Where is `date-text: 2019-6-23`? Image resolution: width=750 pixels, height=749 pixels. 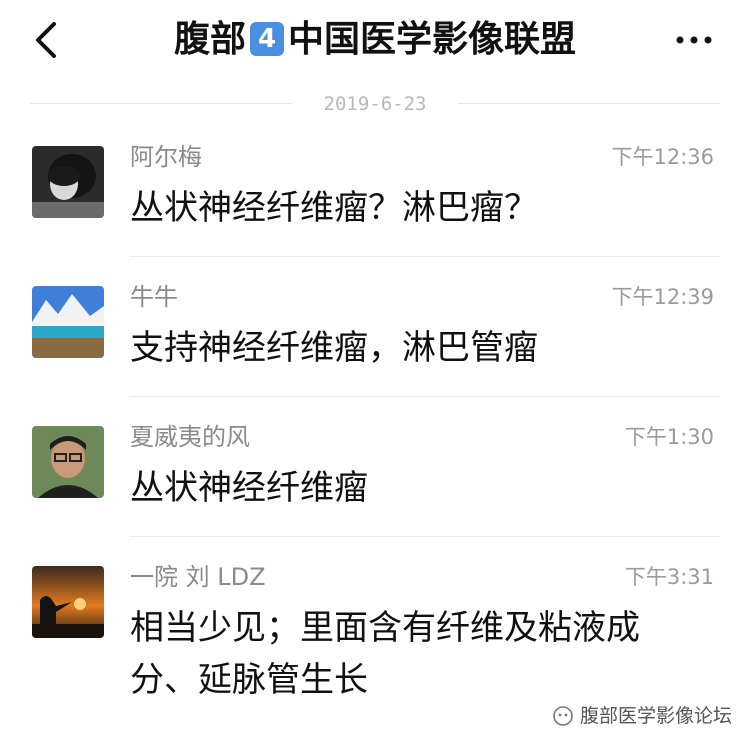 date-text: 2019-6-23 is located at coordinates (375, 104).